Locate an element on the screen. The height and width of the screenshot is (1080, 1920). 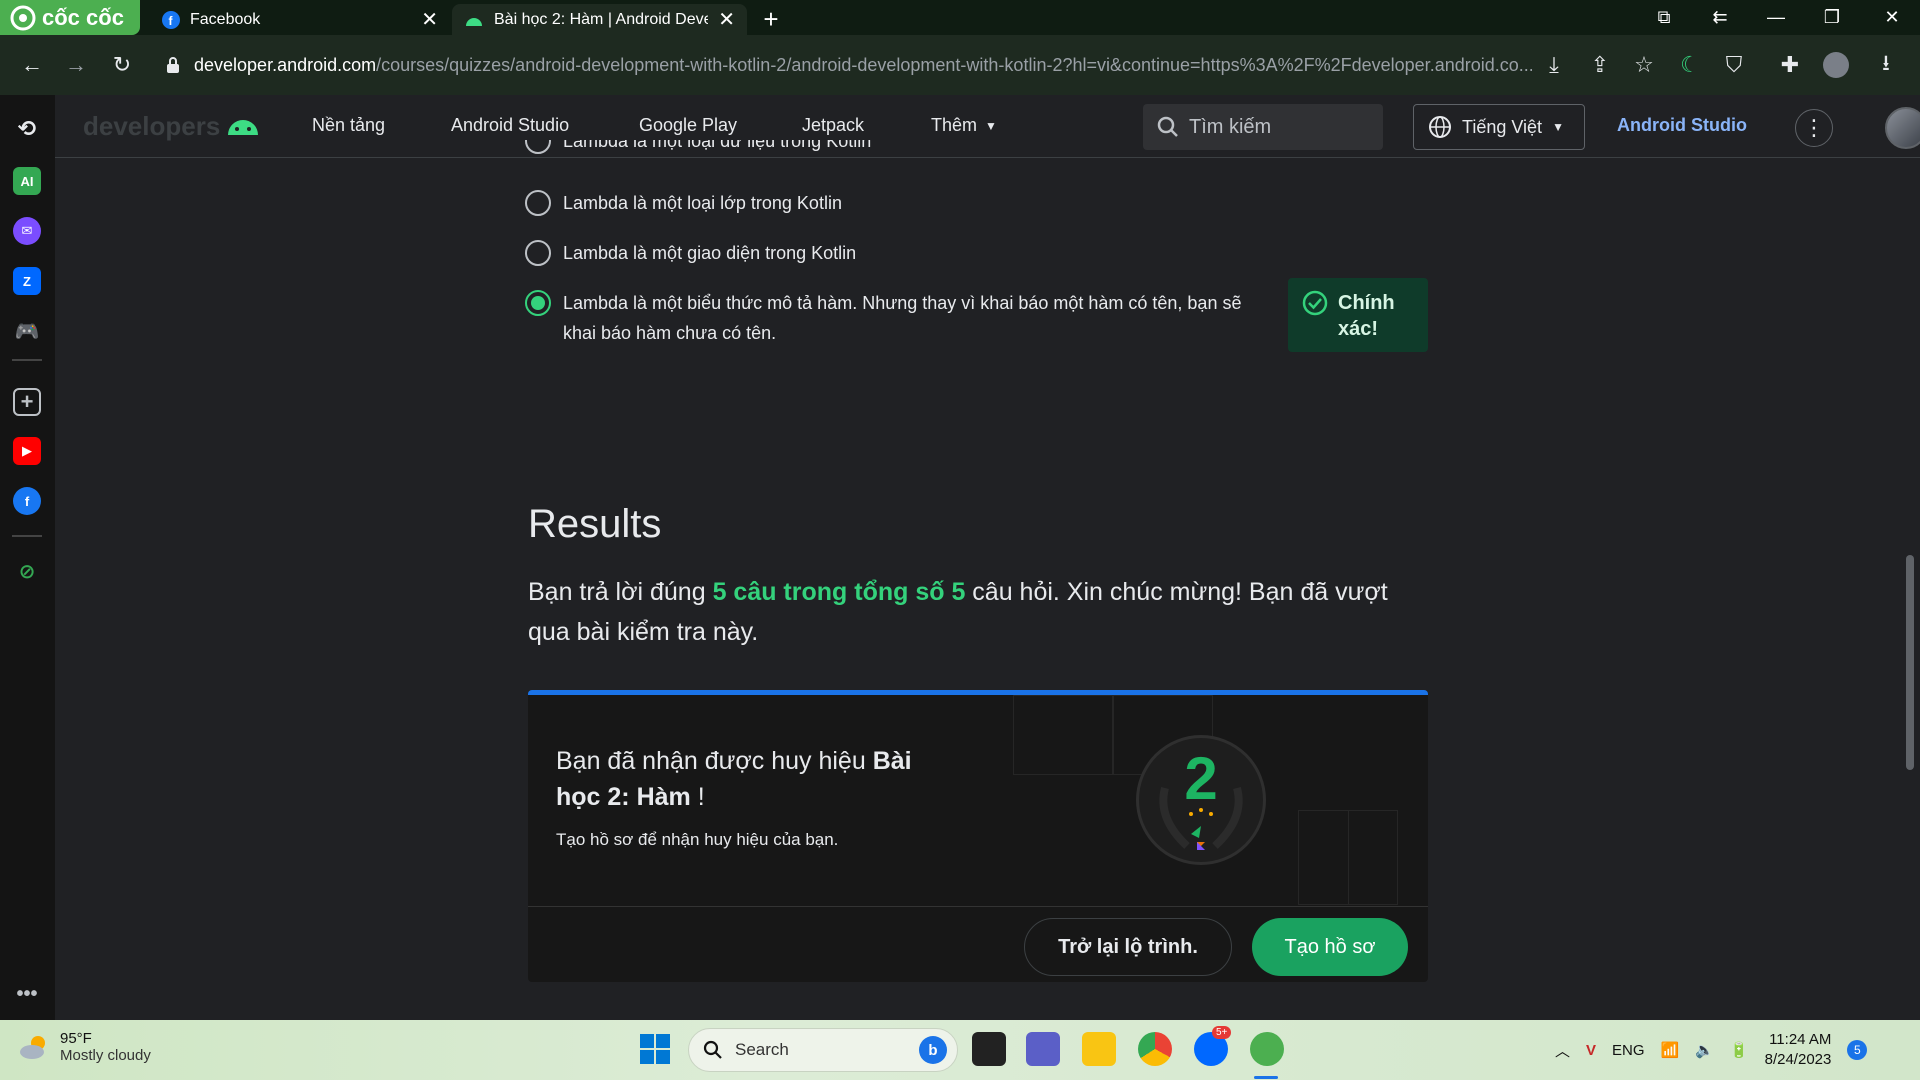
taskbar-search-input: Search b is located at coordinates (823, 1050).